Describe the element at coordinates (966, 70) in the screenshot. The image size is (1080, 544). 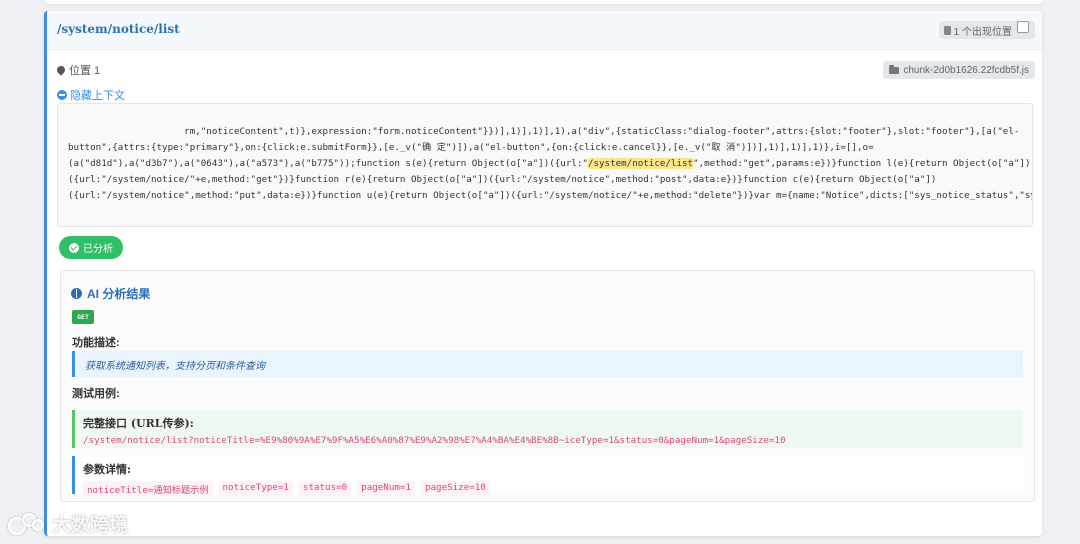
I see `chunk-file-name: chunk-2d0b1626.22fcdb5f.js` at that location.